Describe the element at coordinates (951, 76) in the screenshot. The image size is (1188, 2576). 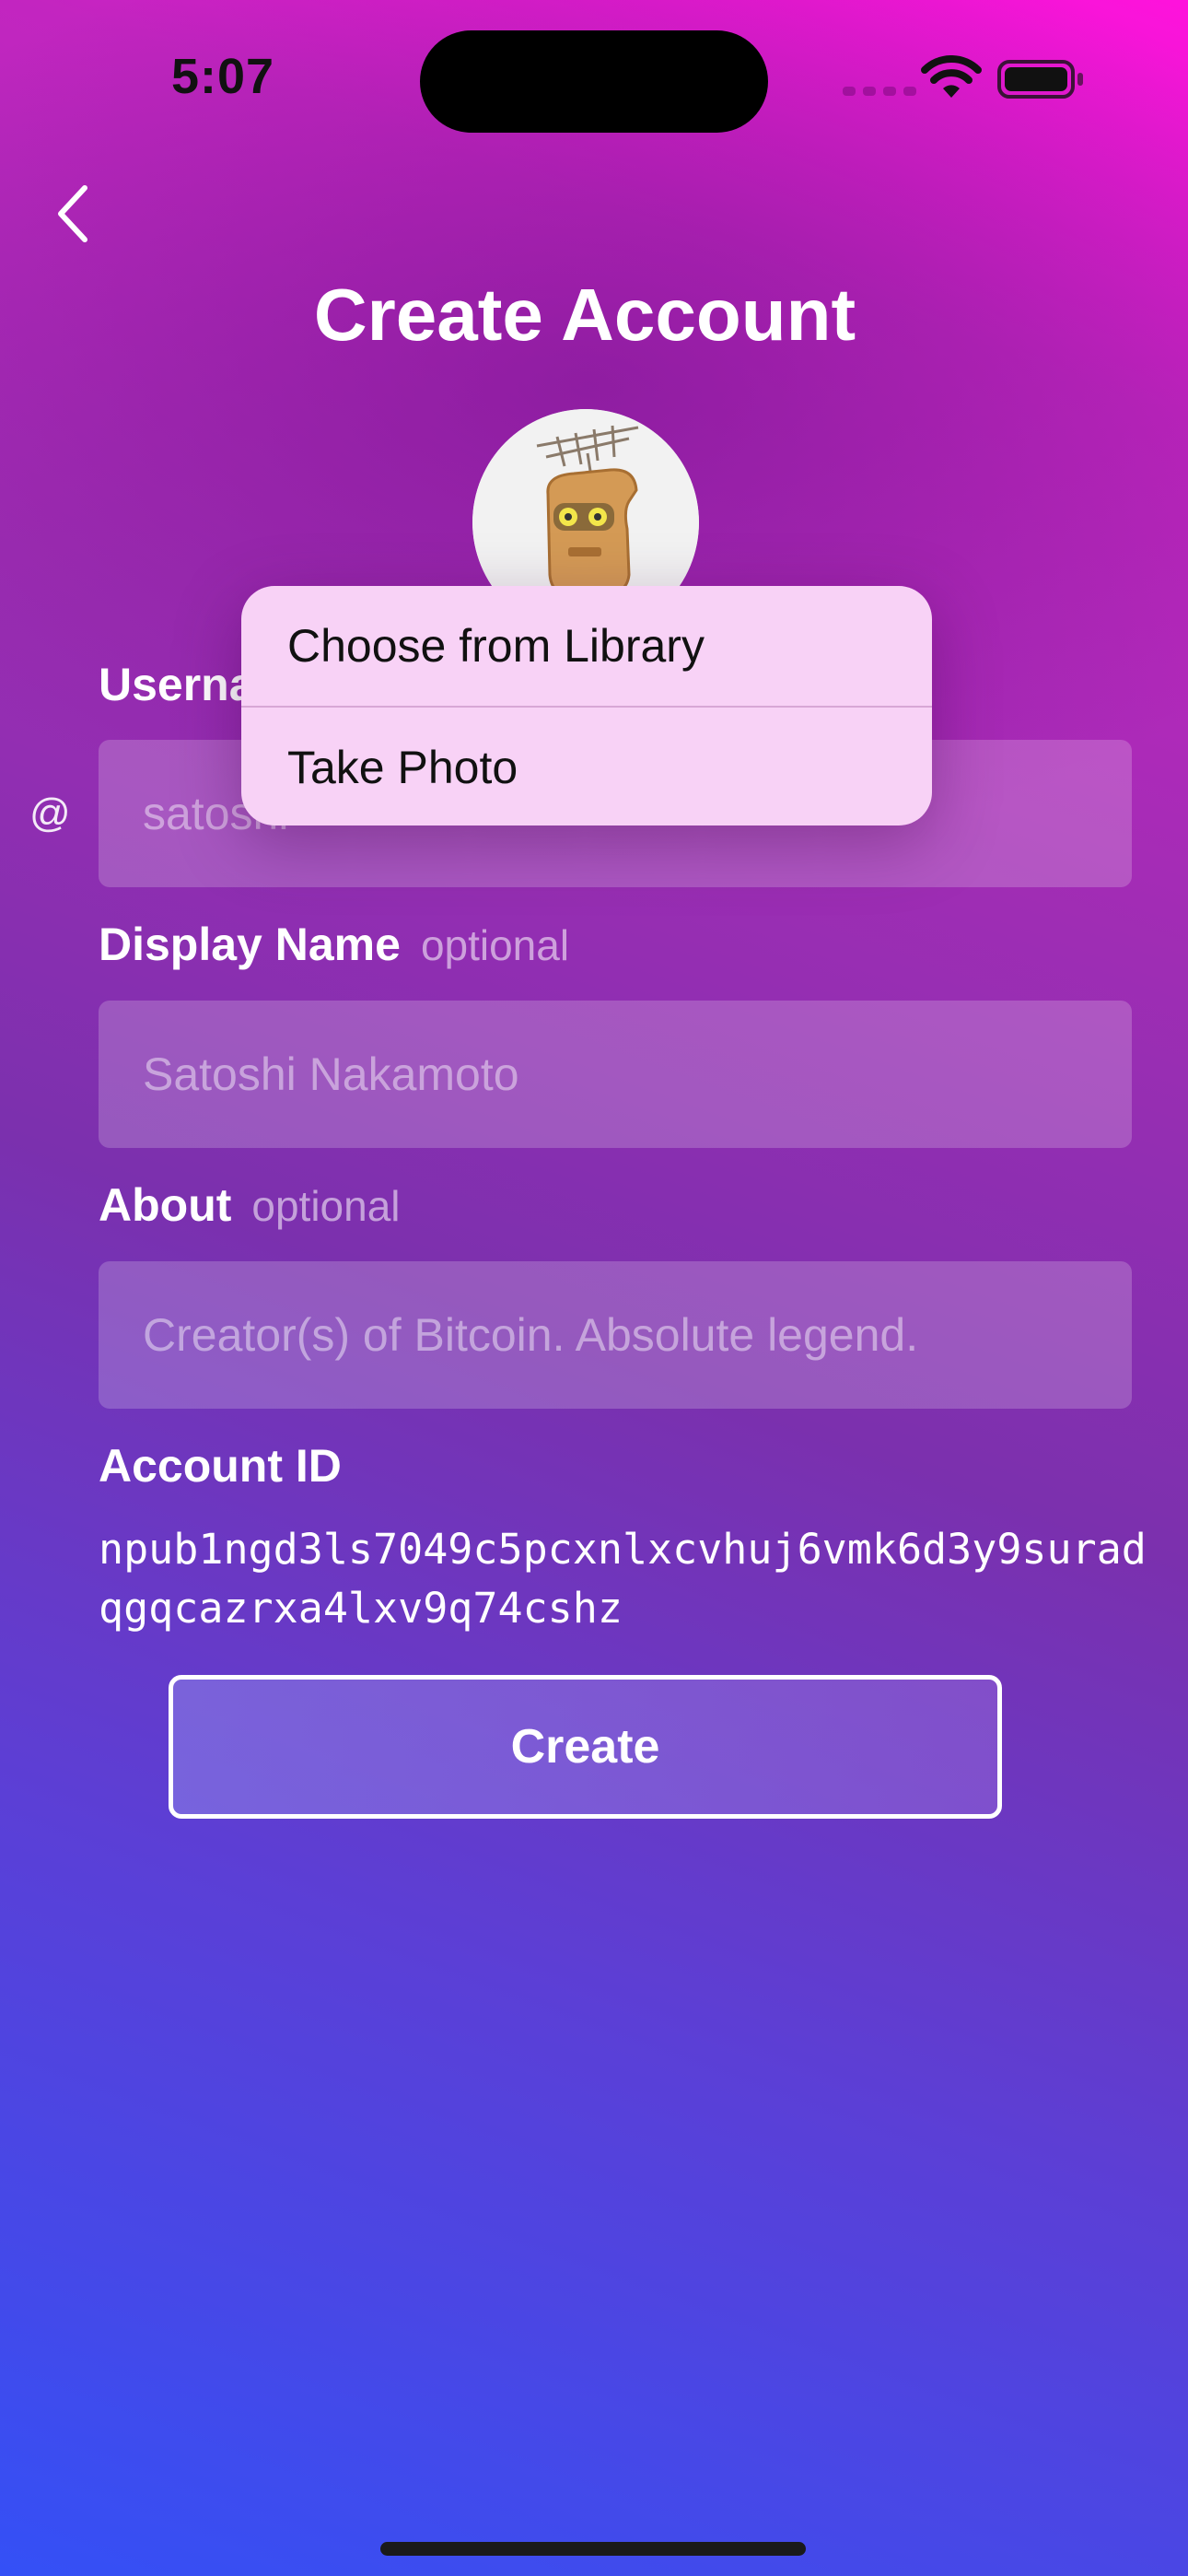
I see `wifi-icon` at that location.